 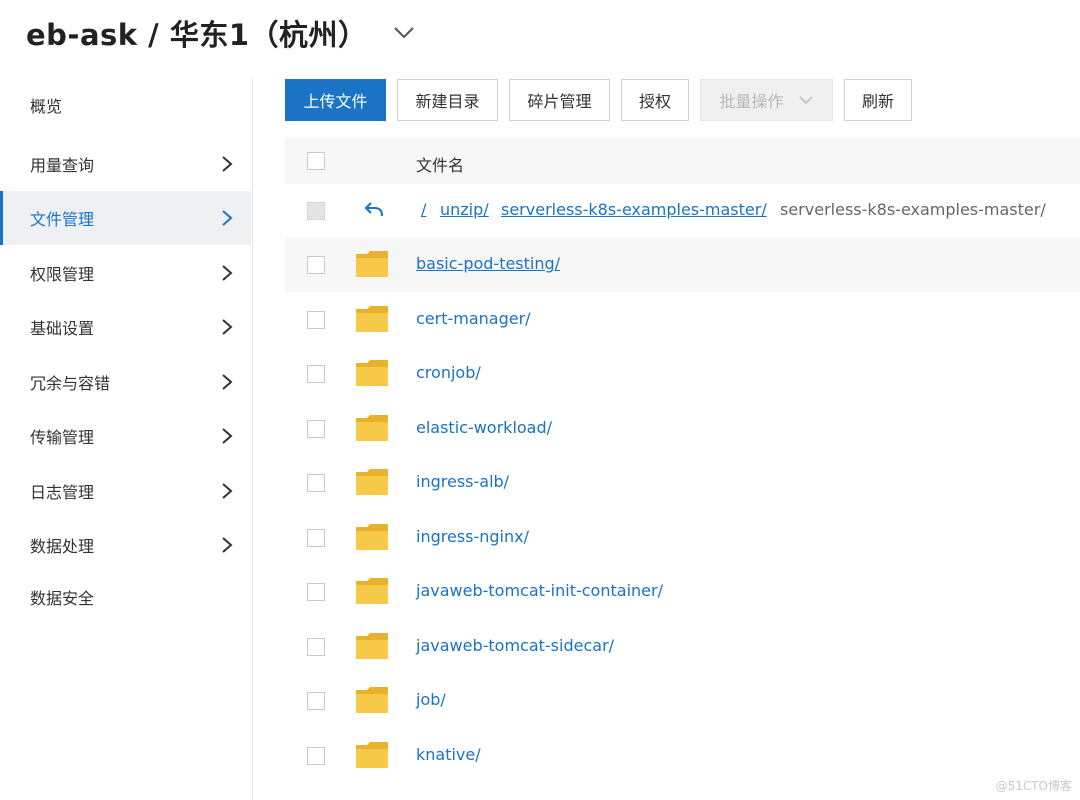 I want to click on sidebar-item-label: 冗余与容错, so click(x=70, y=383).